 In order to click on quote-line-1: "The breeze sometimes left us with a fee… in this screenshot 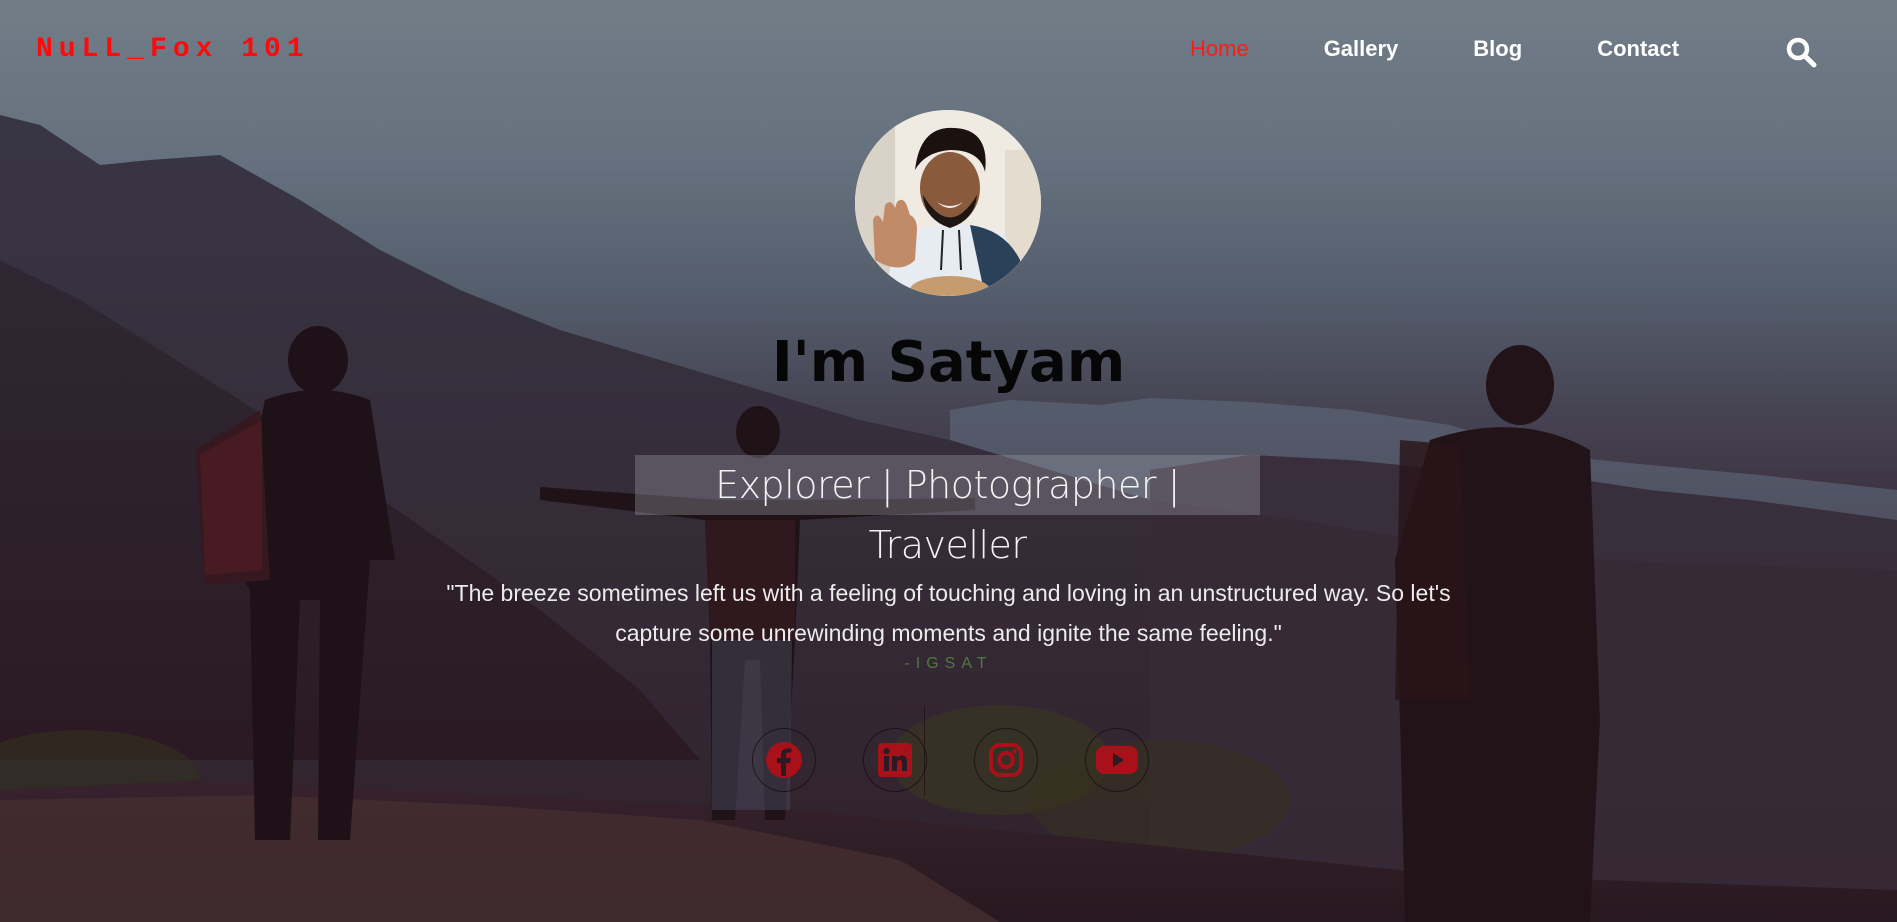, I will do `click(948, 593)`.